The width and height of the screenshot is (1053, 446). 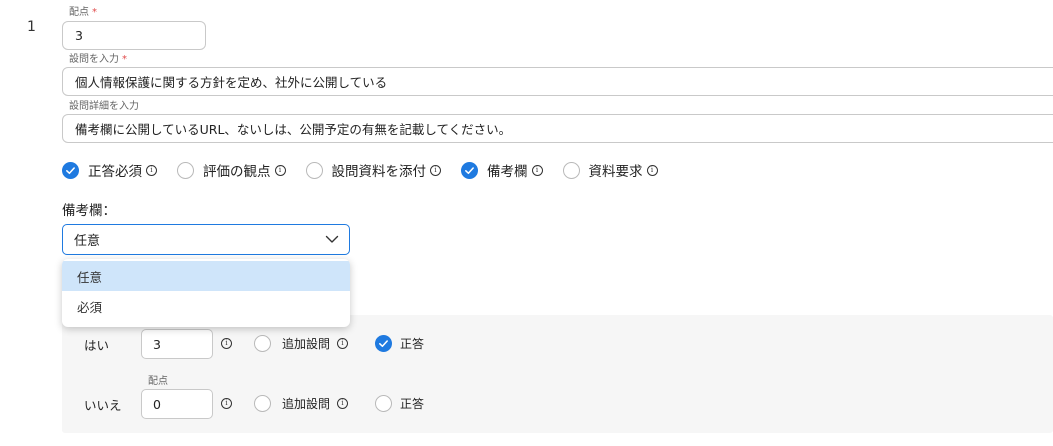 I want to click on question-options: 正答必須 i 評価の観点 i 設問資料を添付 i 備考欄 i 資料要求 i, so click(x=370, y=170).